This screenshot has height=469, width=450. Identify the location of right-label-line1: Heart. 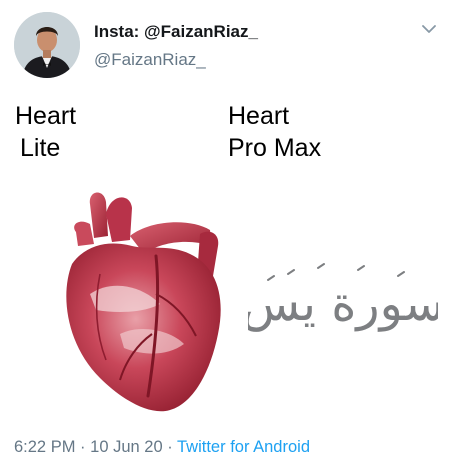
(259, 116).